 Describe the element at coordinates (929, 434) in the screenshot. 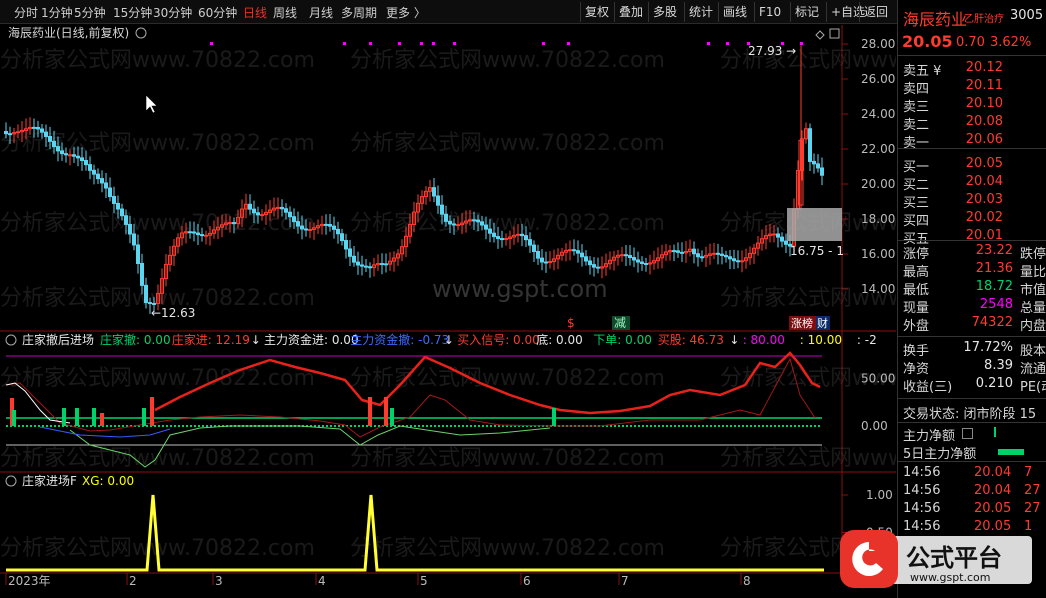

I see `main-flow-label: 主力净额` at that location.